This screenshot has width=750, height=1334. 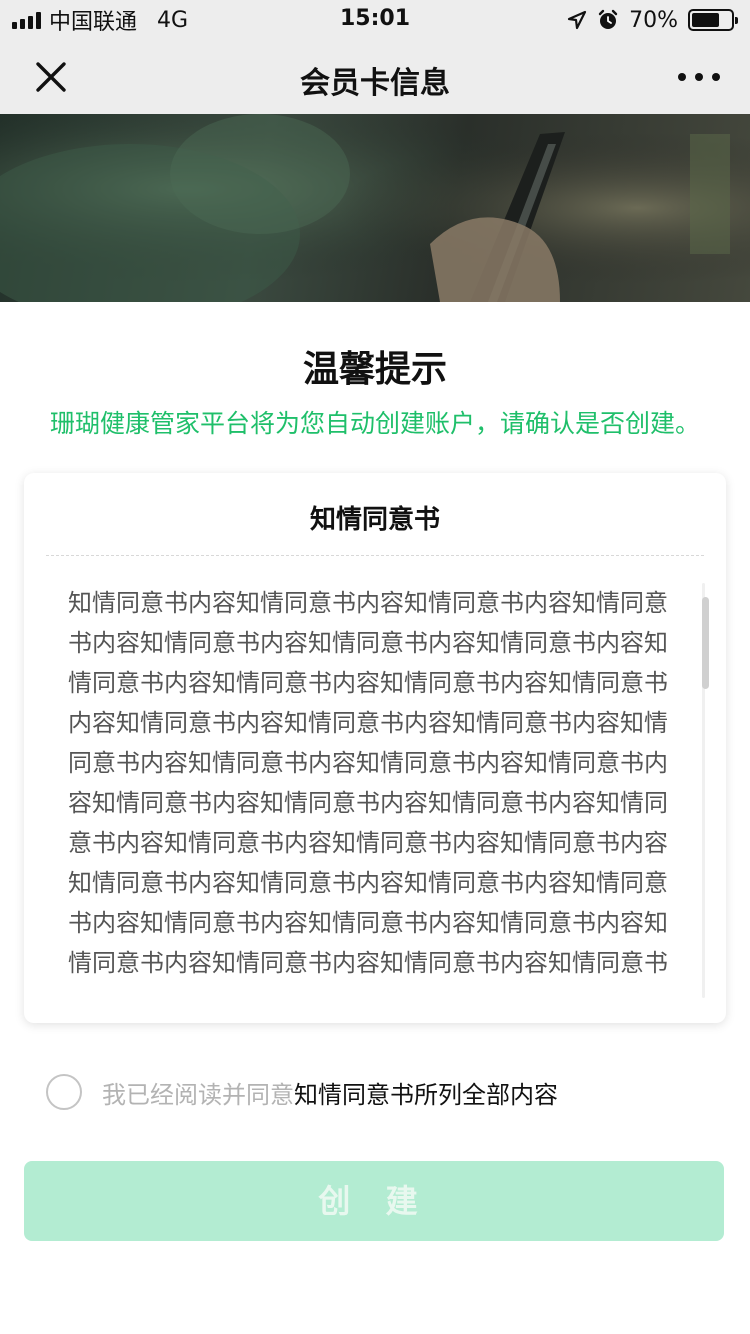 I want to click on battery-percent: 70%, so click(x=653, y=20).